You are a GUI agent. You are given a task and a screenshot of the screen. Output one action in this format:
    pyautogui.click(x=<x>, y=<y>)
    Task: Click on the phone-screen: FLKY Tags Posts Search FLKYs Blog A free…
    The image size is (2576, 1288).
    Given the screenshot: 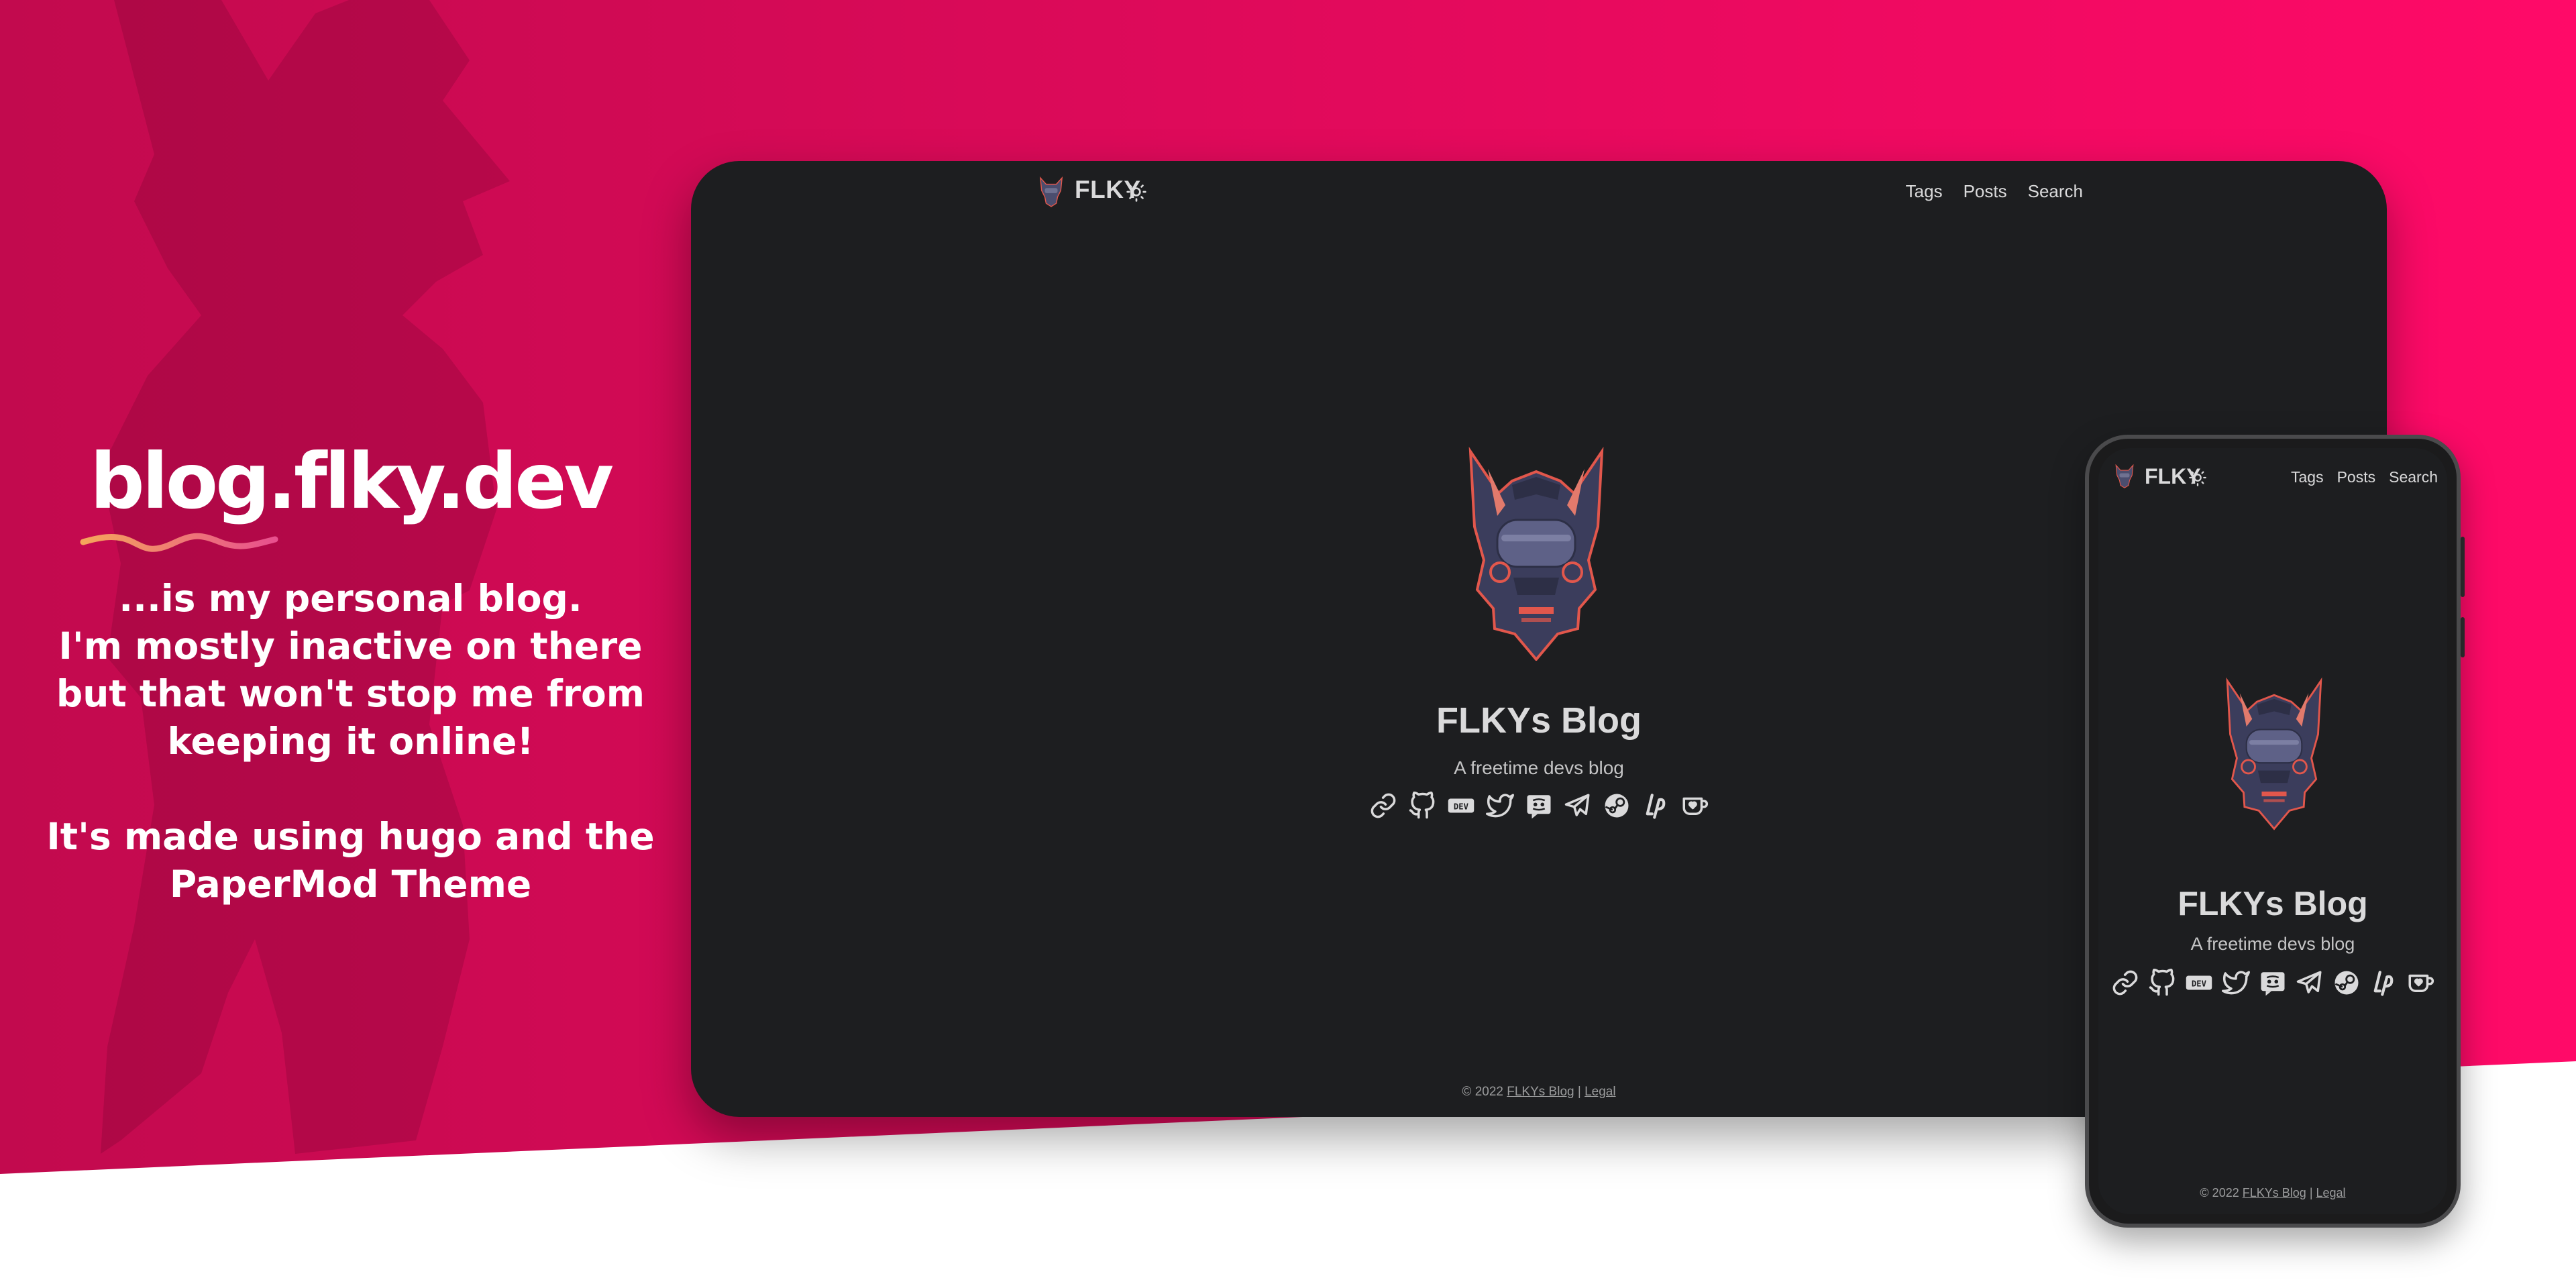 What is the action you would take?
    pyautogui.click(x=2272, y=831)
    